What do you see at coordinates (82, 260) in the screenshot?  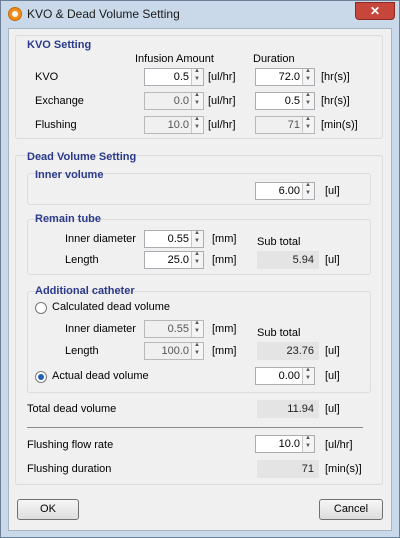 I see `remain-length-label: Length` at bounding box center [82, 260].